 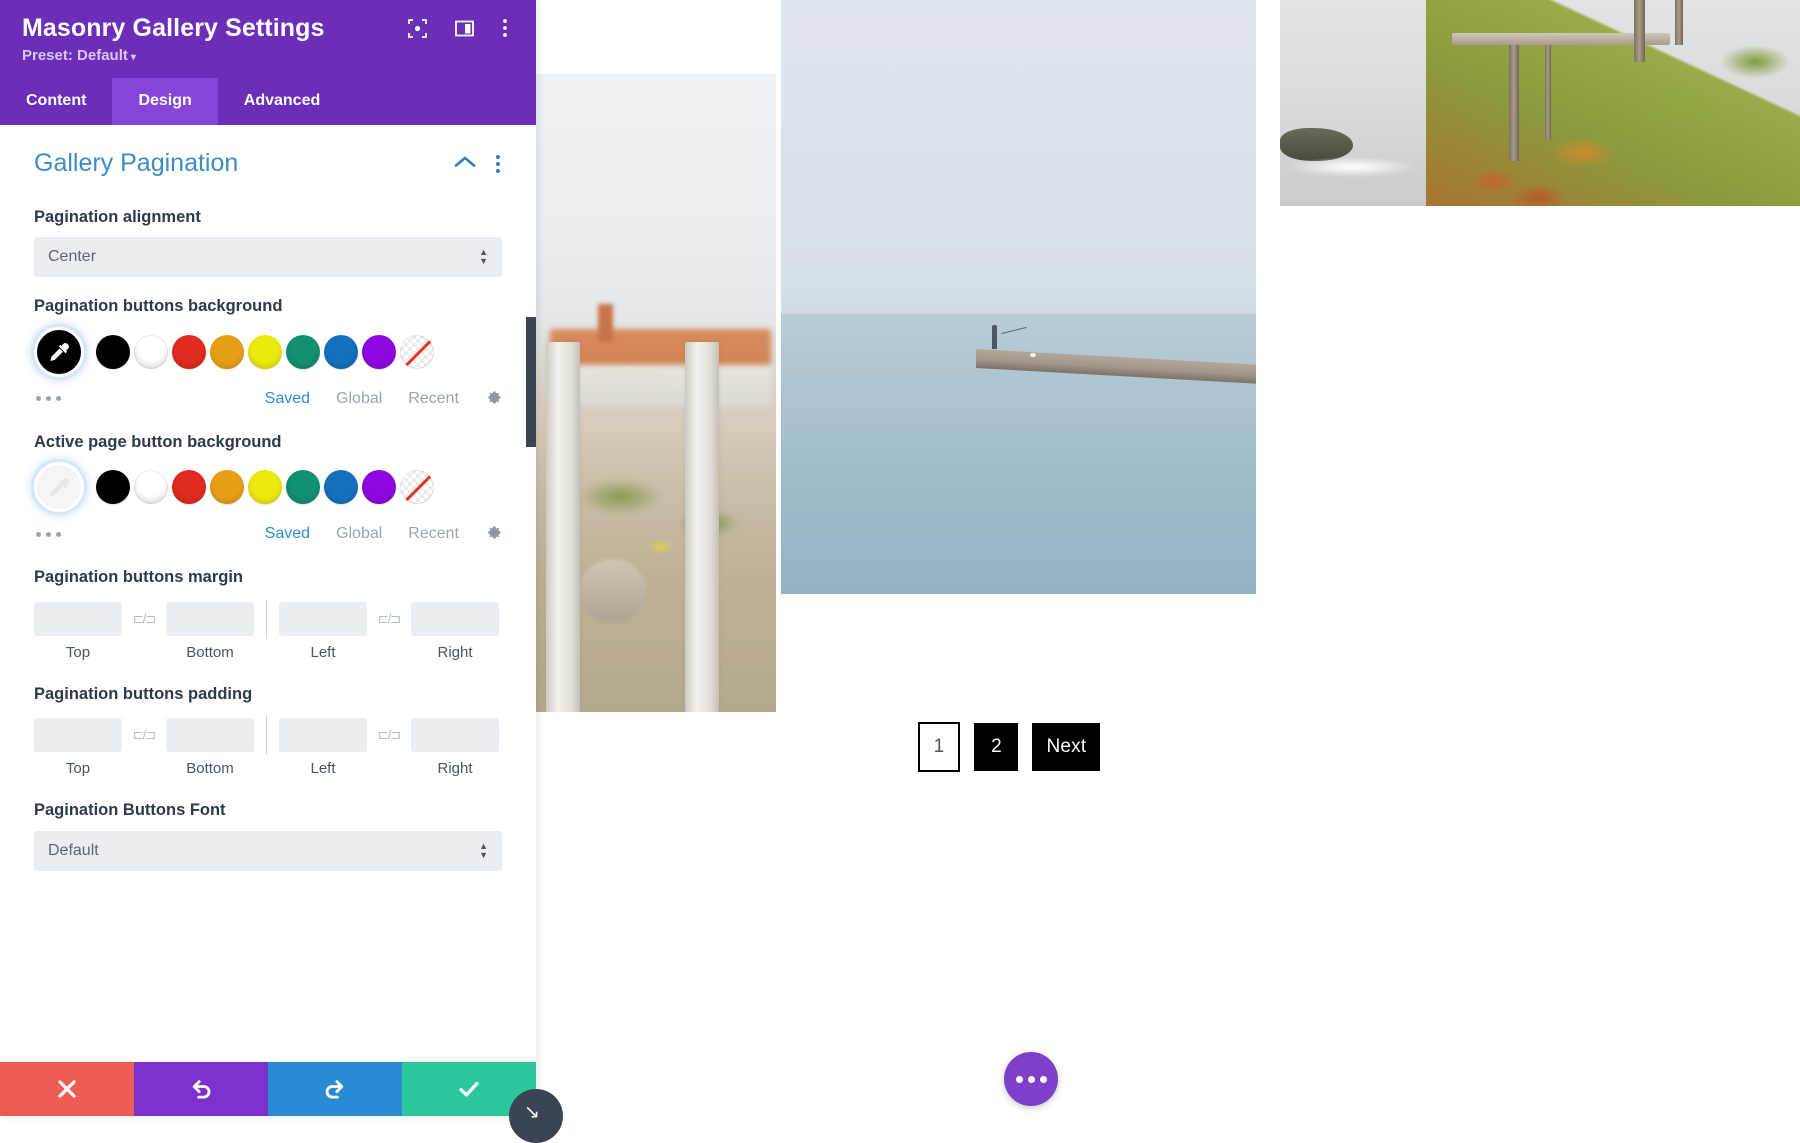 I want to click on pagination-buttons-padding-group: ⊏/⊐ ⊏/⊐ Top Bottom Left Right, so click(x=268, y=746).